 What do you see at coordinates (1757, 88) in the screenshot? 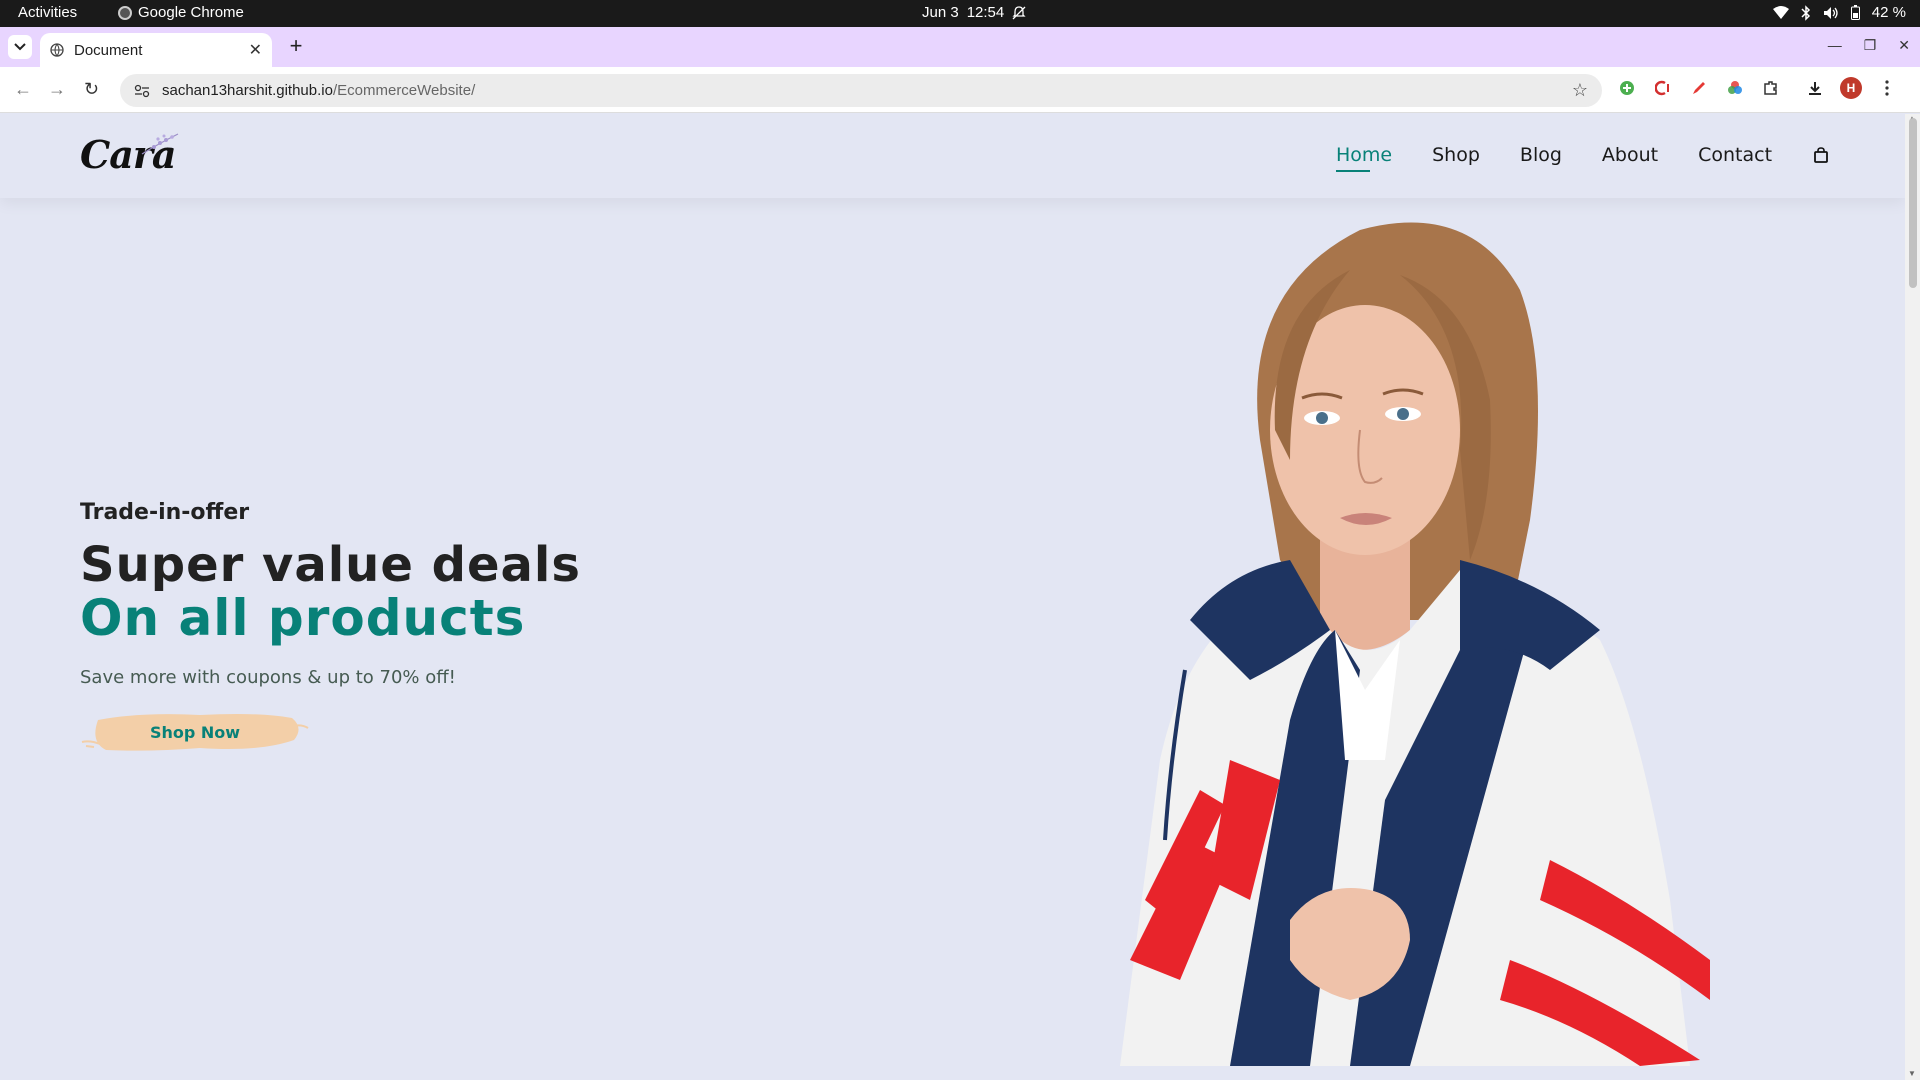
I see `extensions-row: H` at bounding box center [1757, 88].